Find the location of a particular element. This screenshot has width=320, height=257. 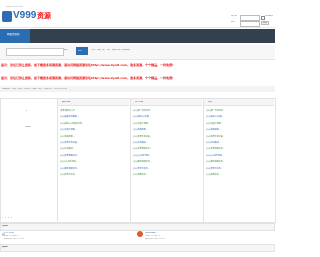

search-button-label: 搜索 is located at coordinates (80, 51).